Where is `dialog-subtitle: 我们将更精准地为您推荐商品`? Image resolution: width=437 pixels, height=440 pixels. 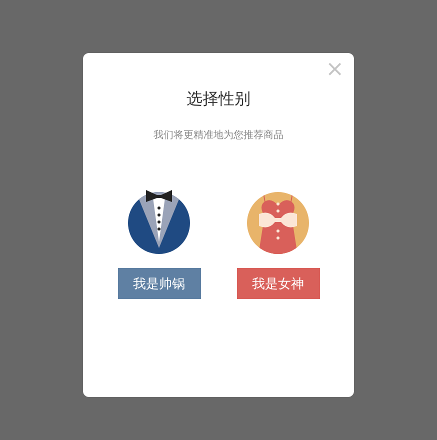
dialog-subtitle: 我们将更精准地为您推荐商品 is located at coordinates (219, 135).